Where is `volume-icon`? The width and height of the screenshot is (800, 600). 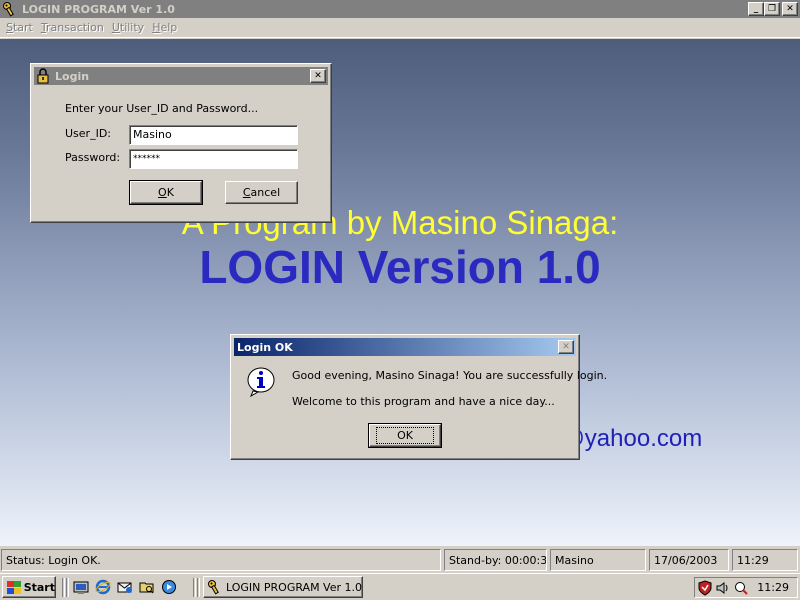 volume-icon is located at coordinates (723, 588).